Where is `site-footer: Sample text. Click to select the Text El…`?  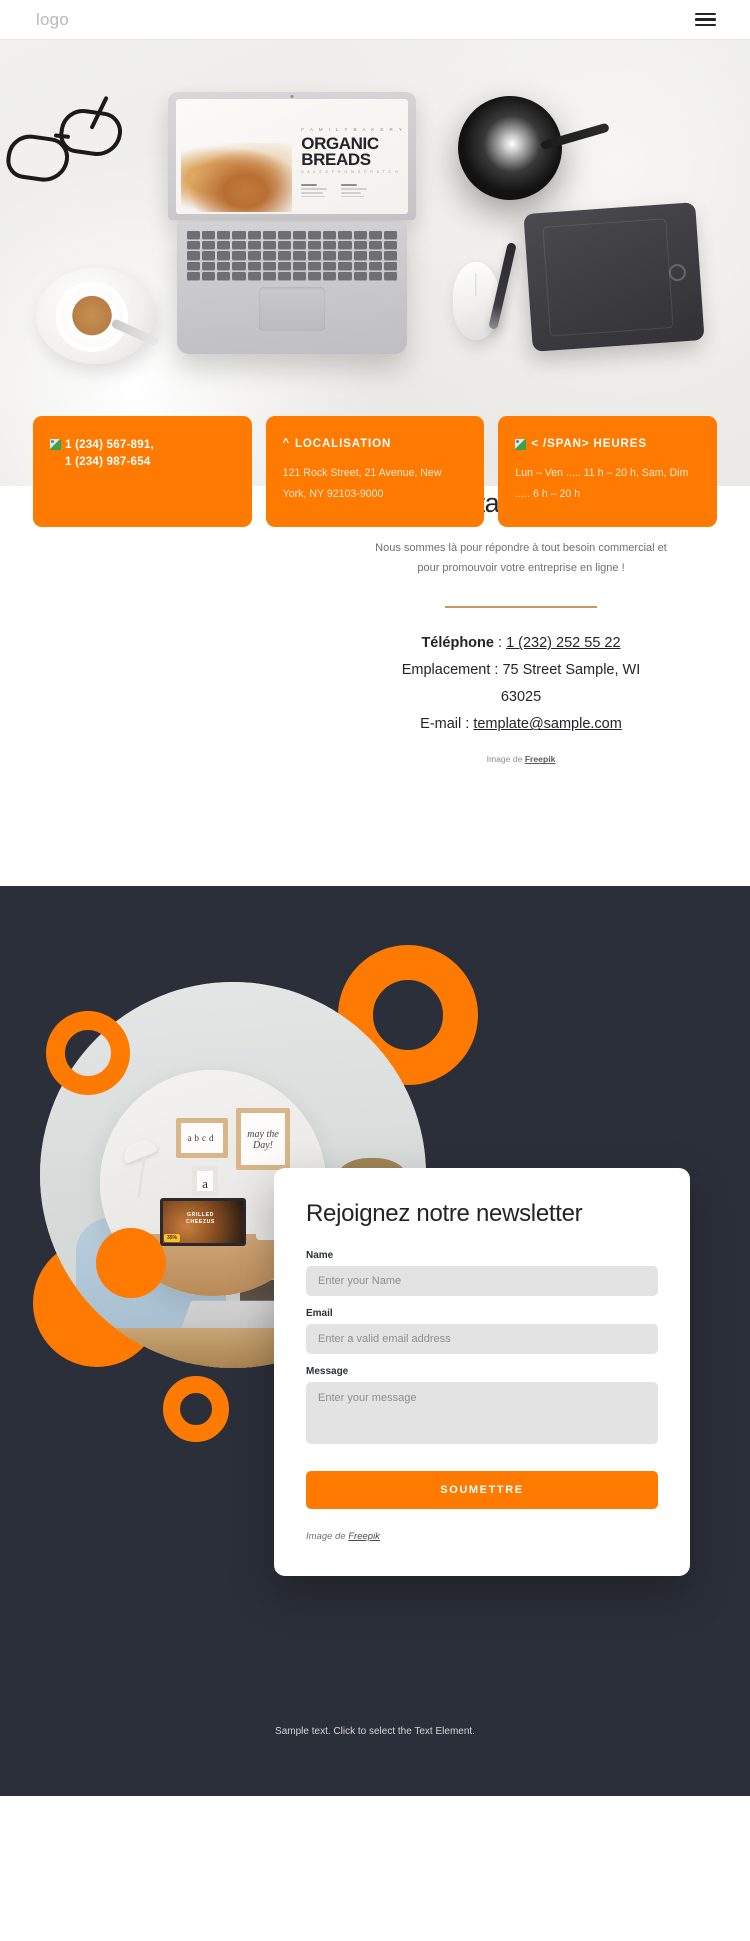 site-footer: Sample text. Click to select the Text El… is located at coordinates (375, 1746).